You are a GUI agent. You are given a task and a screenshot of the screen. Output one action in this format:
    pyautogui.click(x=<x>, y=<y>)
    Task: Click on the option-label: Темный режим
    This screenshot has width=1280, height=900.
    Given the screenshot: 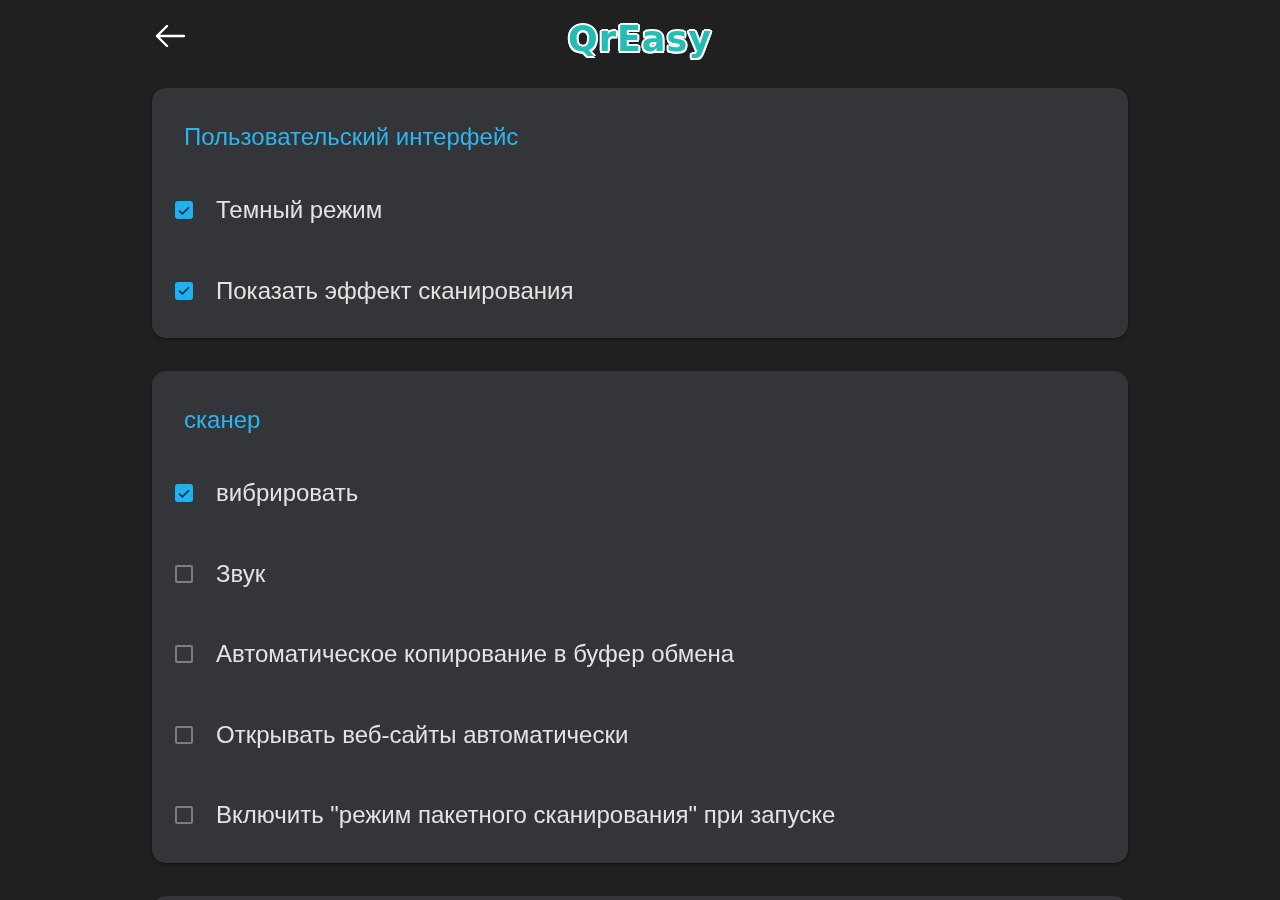 What is the action you would take?
    pyautogui.click(x=299, y=210)
    